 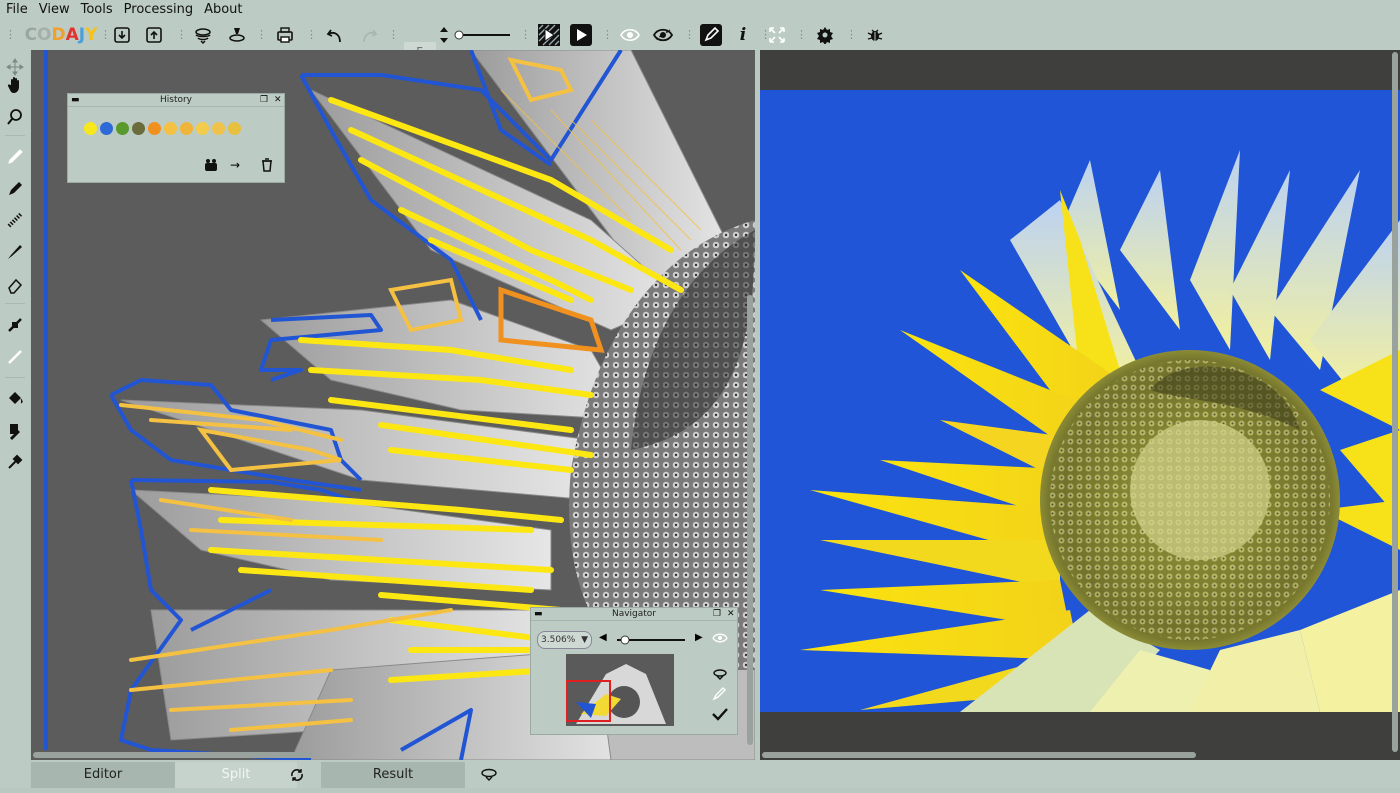 I want to click on line-icon, so click(x=15, y=357).